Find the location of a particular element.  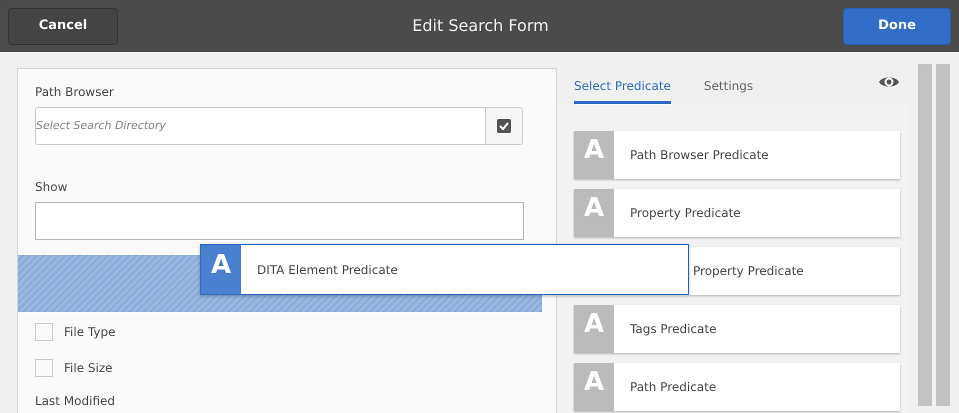

predicate-label: Path Predicate is located at coordinates (672, 387).